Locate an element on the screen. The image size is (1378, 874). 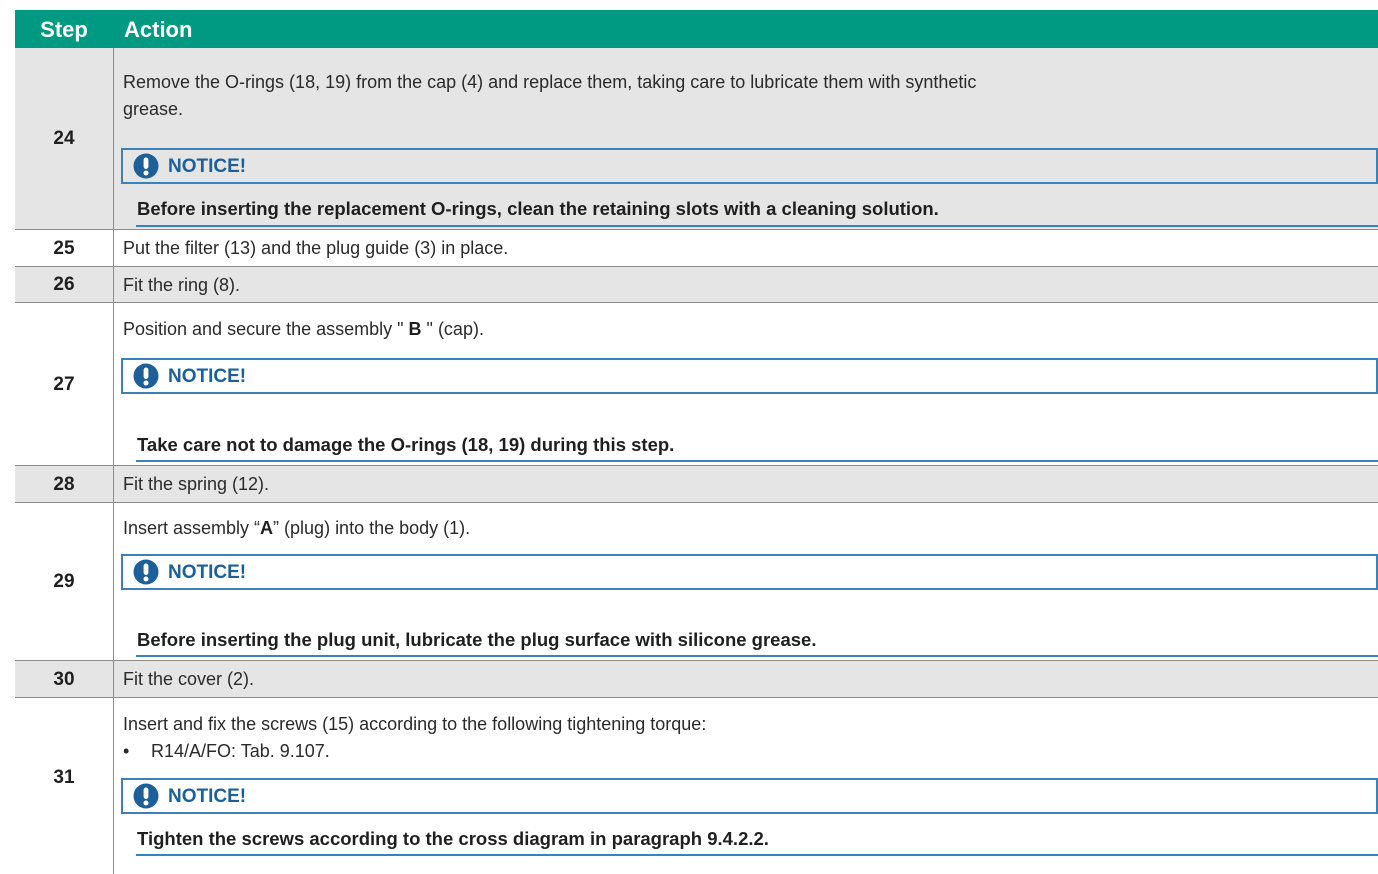
header-action: Action is located at coordinates (158, 29).